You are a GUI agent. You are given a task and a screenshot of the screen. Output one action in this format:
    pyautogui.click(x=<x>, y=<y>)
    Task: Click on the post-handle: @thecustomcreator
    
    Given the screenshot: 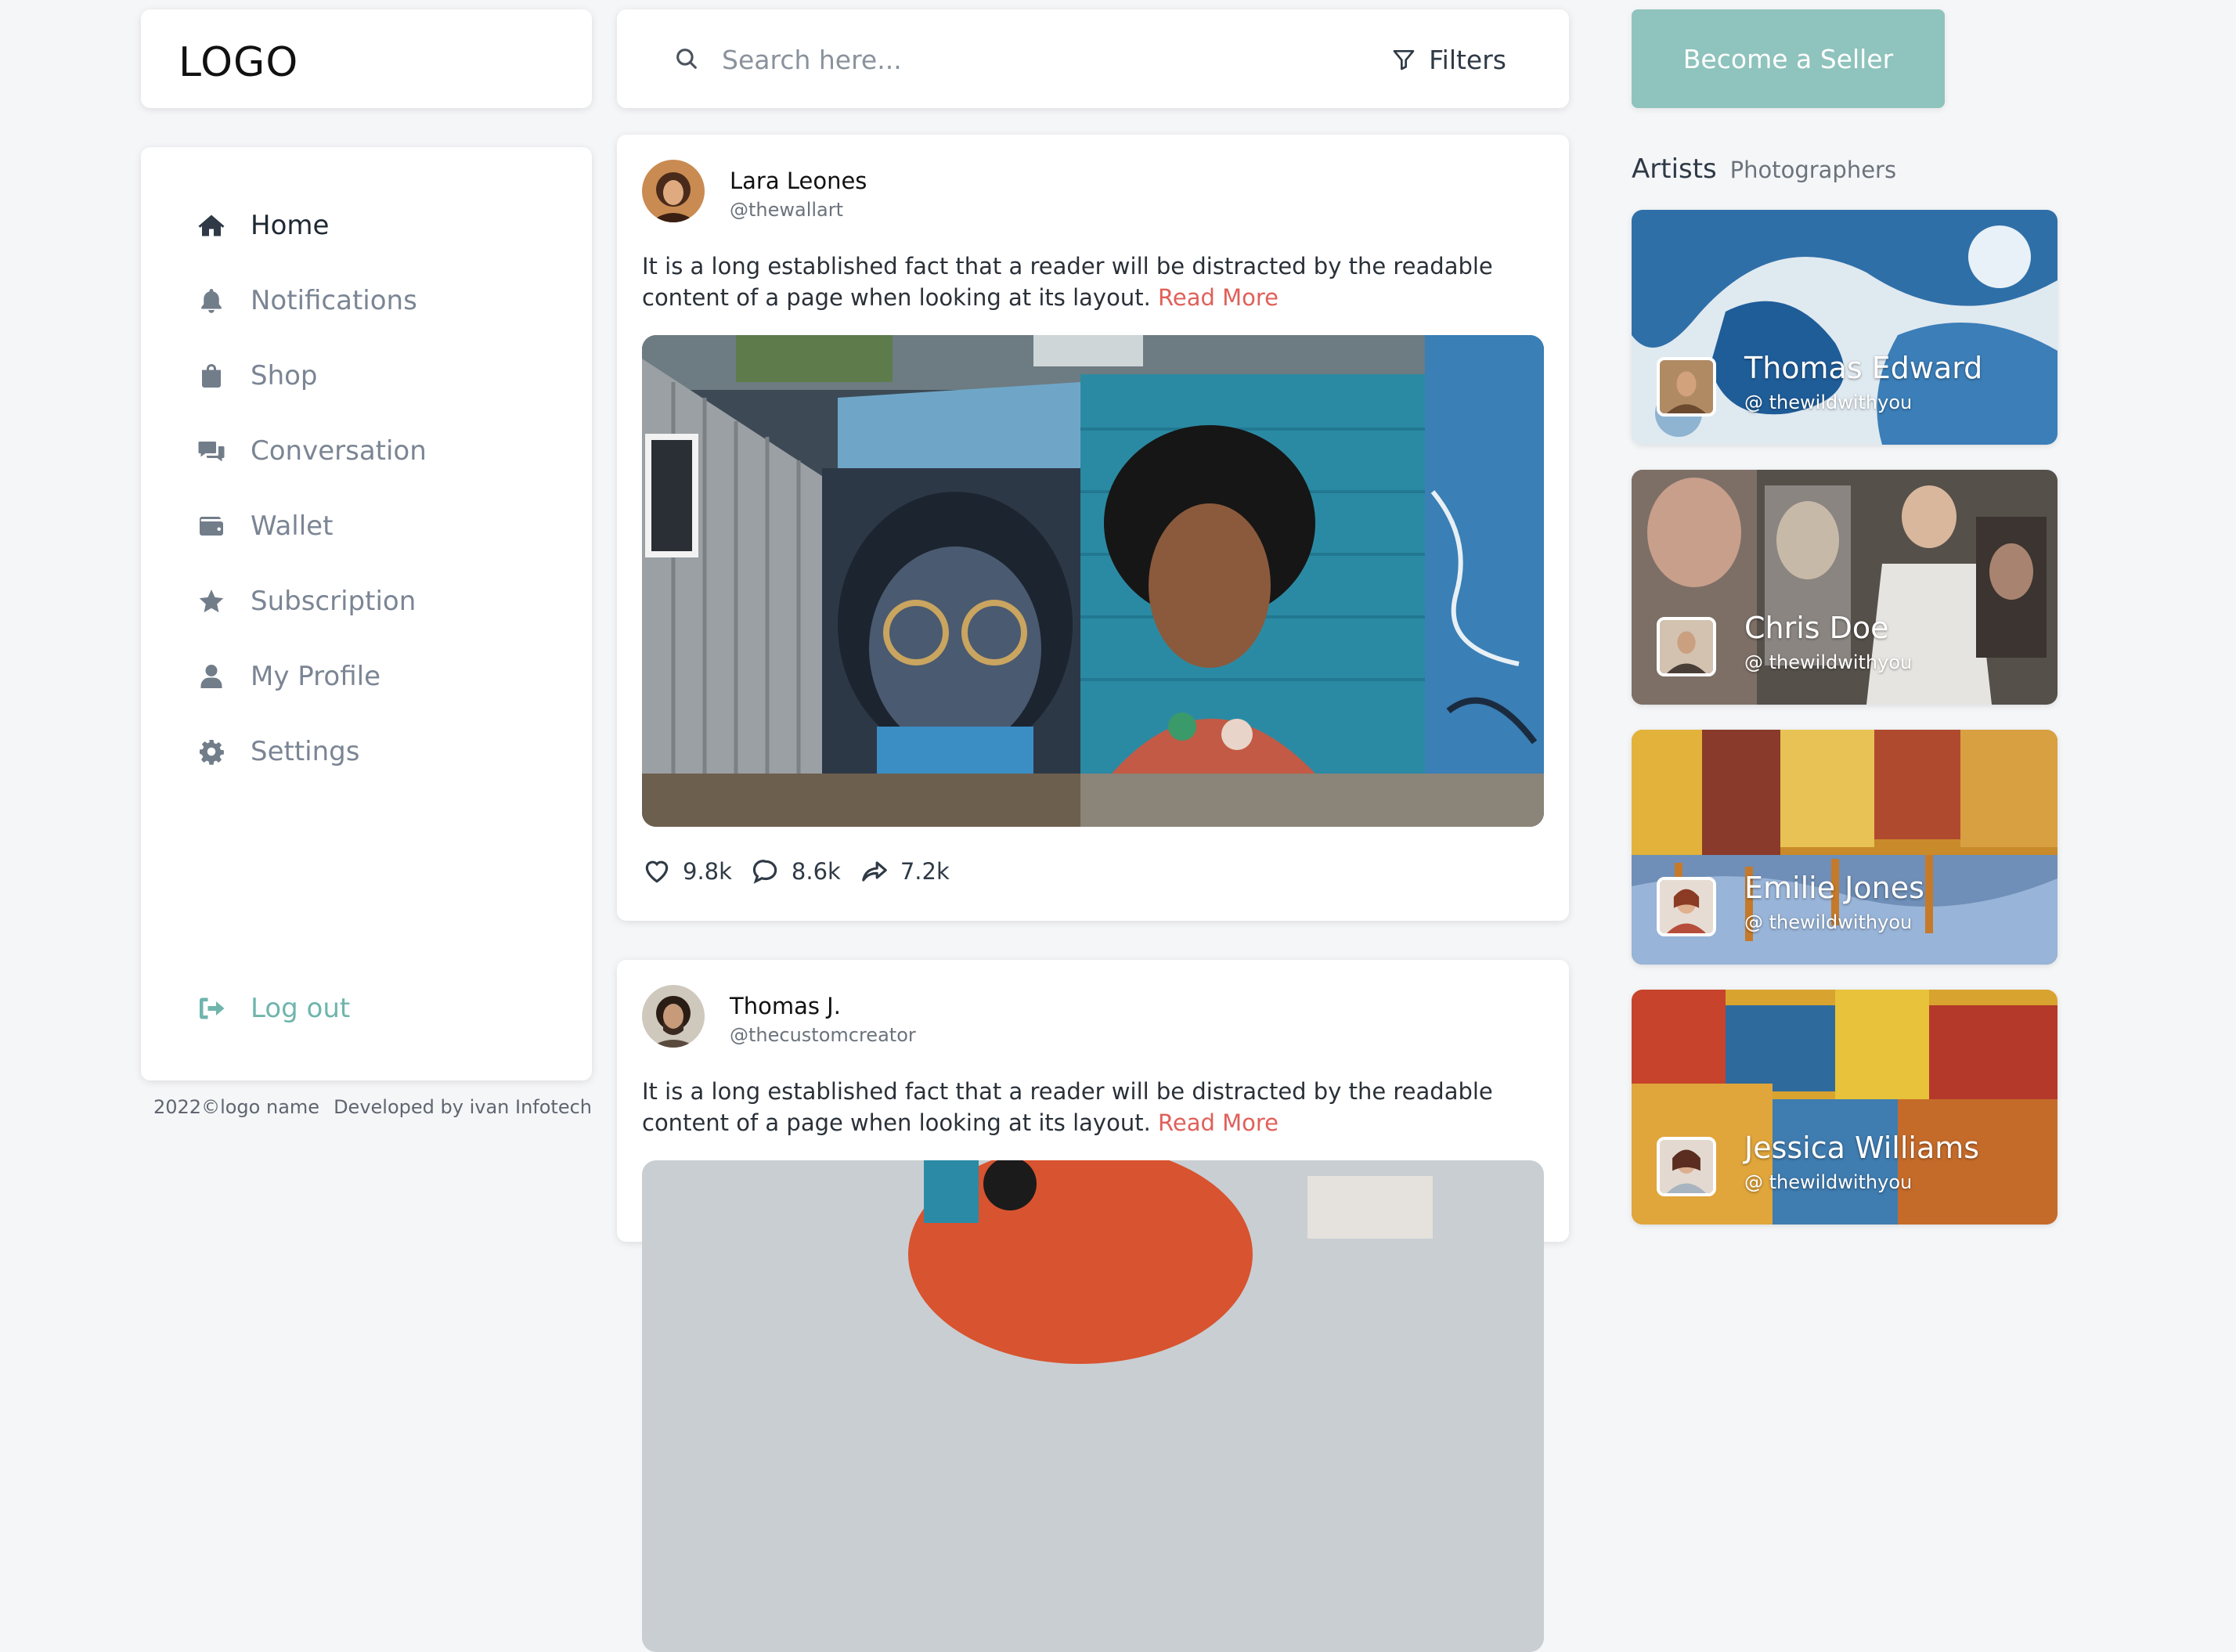 What is the action you would take?
    pyautogui.click(x=823, y=1035)
    